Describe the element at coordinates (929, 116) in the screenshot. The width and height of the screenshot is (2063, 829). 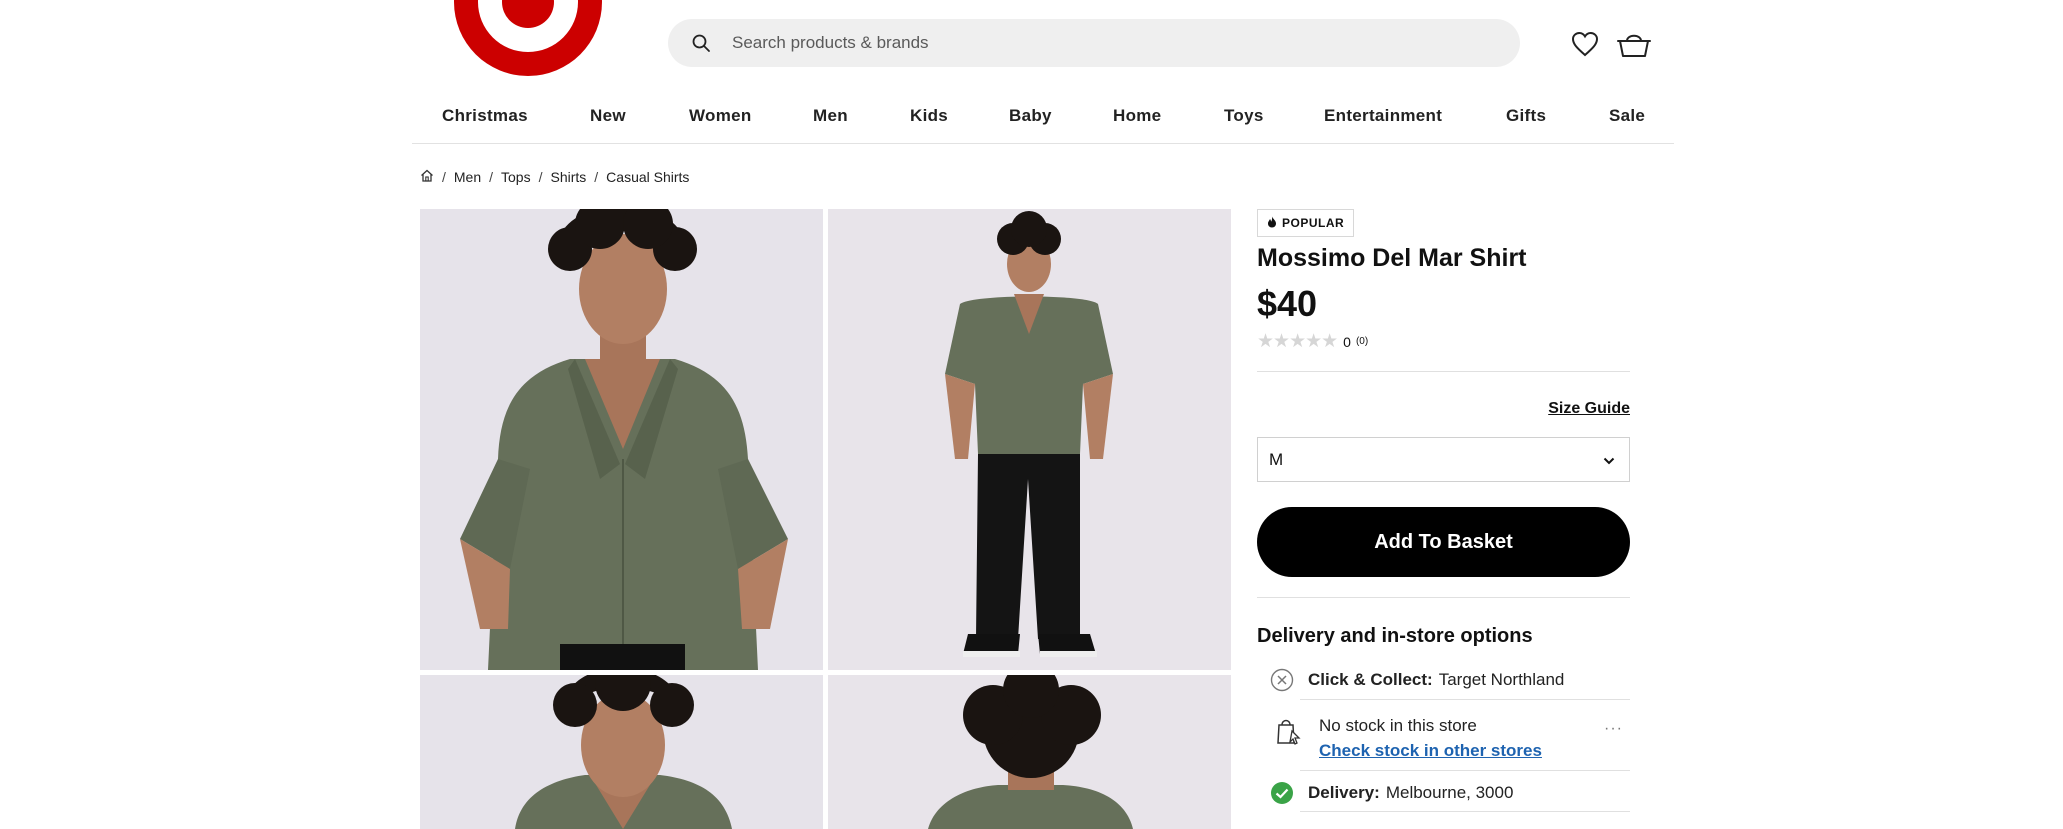
I see `nav-item-kids: Kids` at that location.